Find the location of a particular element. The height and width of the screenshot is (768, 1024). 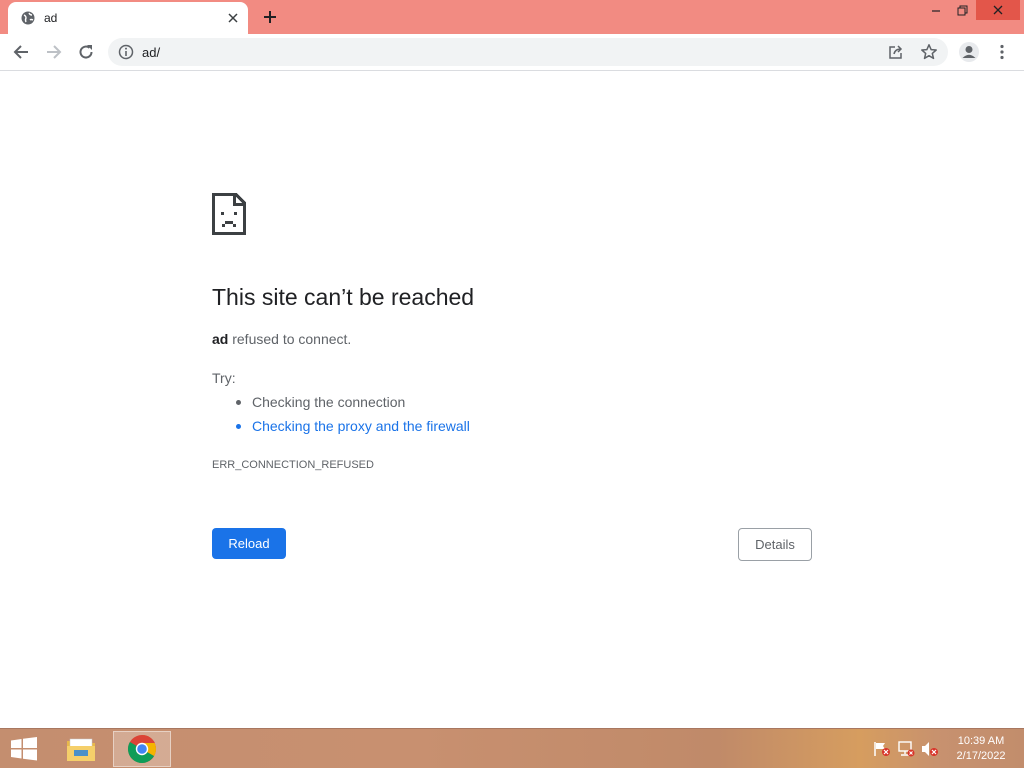

suggestion-check-proxy-link: Checking the proxy and the firewall is located at coordinates (353, 429).